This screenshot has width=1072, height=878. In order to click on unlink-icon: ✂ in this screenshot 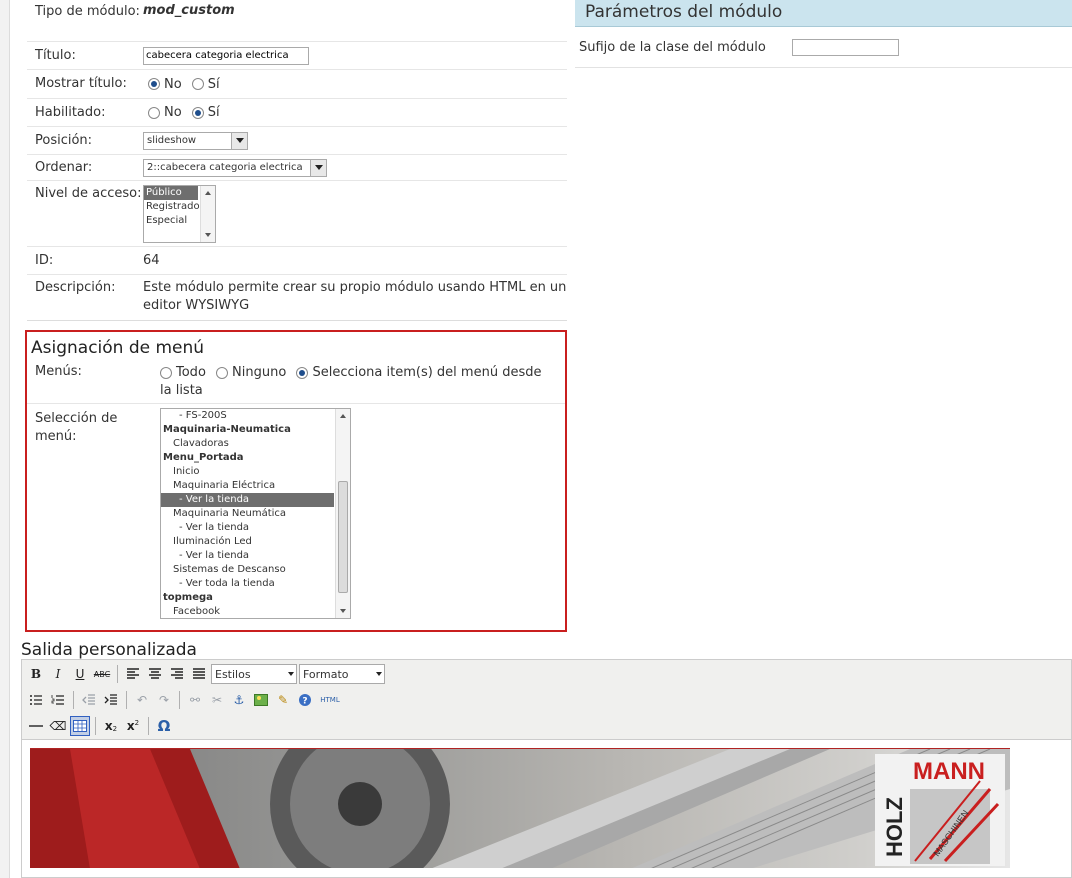, I will do `click(217, 700)`.